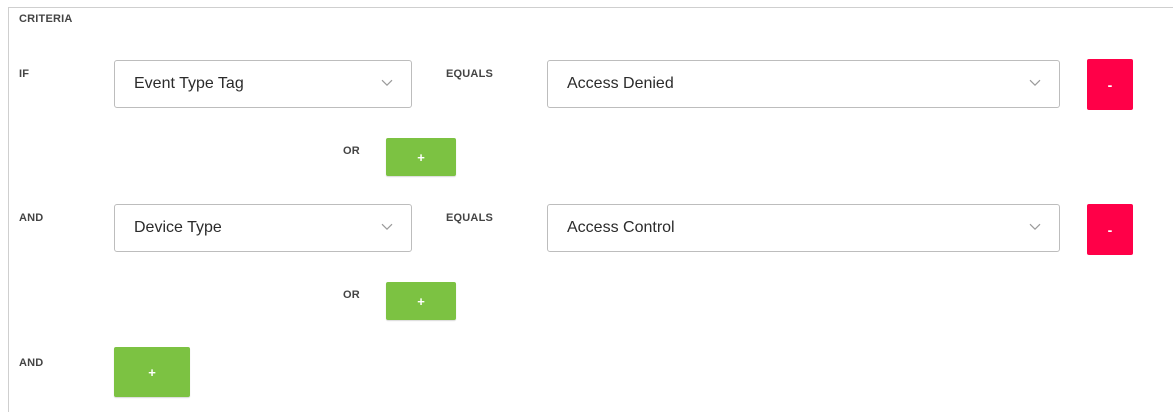  What do you see at coordinates (152, 372) in the screenshot?
I see `add-and-condition-button: +` at bounding box center [152, 372].